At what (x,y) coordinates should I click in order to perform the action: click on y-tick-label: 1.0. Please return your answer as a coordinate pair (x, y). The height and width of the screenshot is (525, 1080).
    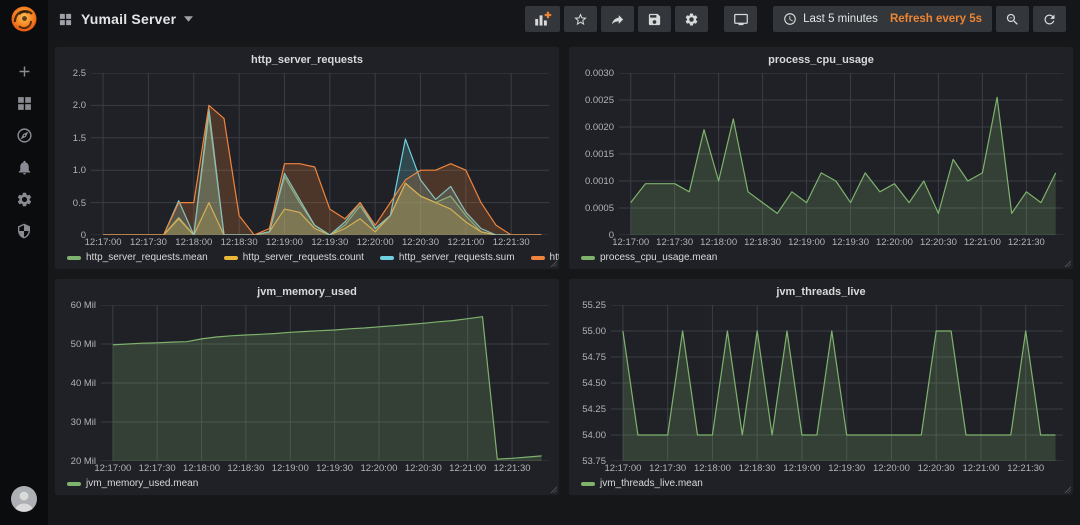
    Looking at the image, I should click on (79, 171).